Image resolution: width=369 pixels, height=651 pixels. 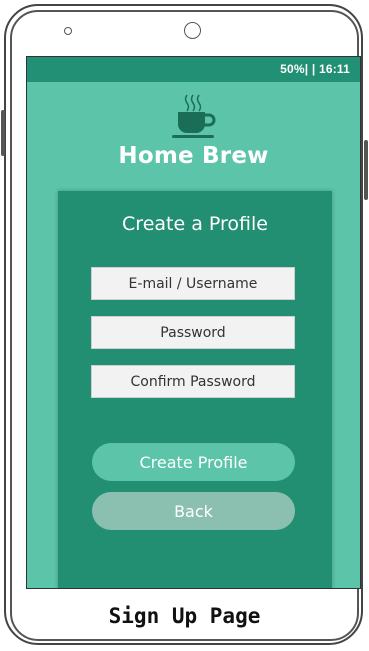 What do you see at coordinates (193, 156) in the screenshot?
I see `app-title: Home Brew` at bounding box center [193, 156].